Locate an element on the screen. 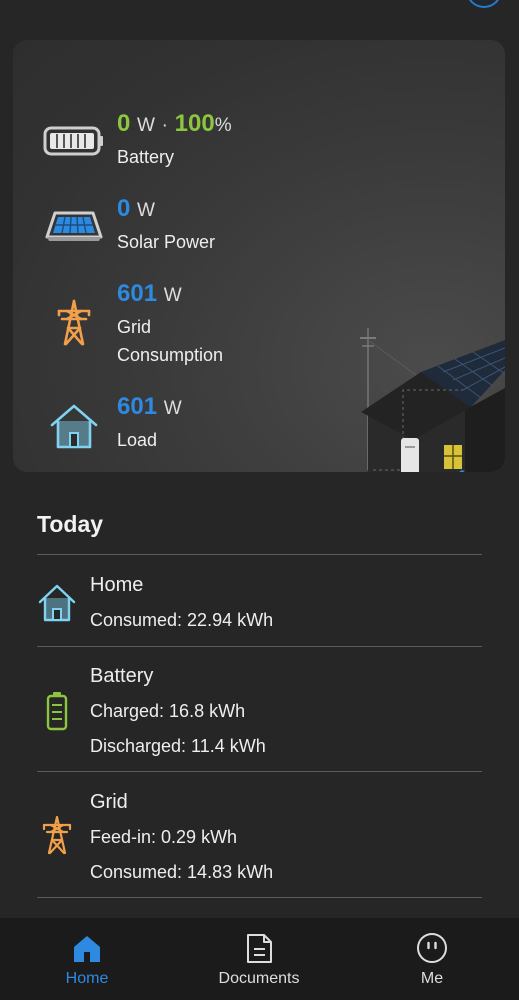 This screenshot has width=519, height=1000. grid-metric: 601 W Grid Consumption is located at coordinates (163, 330).